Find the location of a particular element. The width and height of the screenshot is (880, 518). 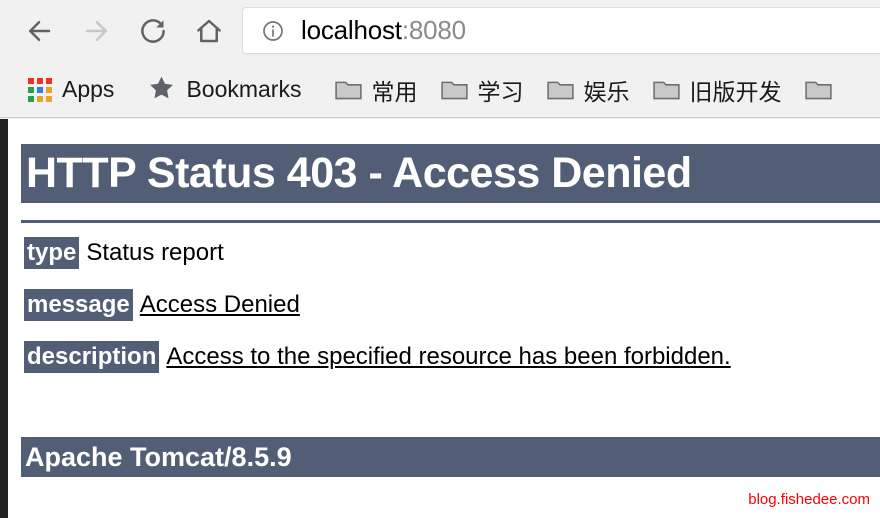

back-button is located at coordinates (39, 31).